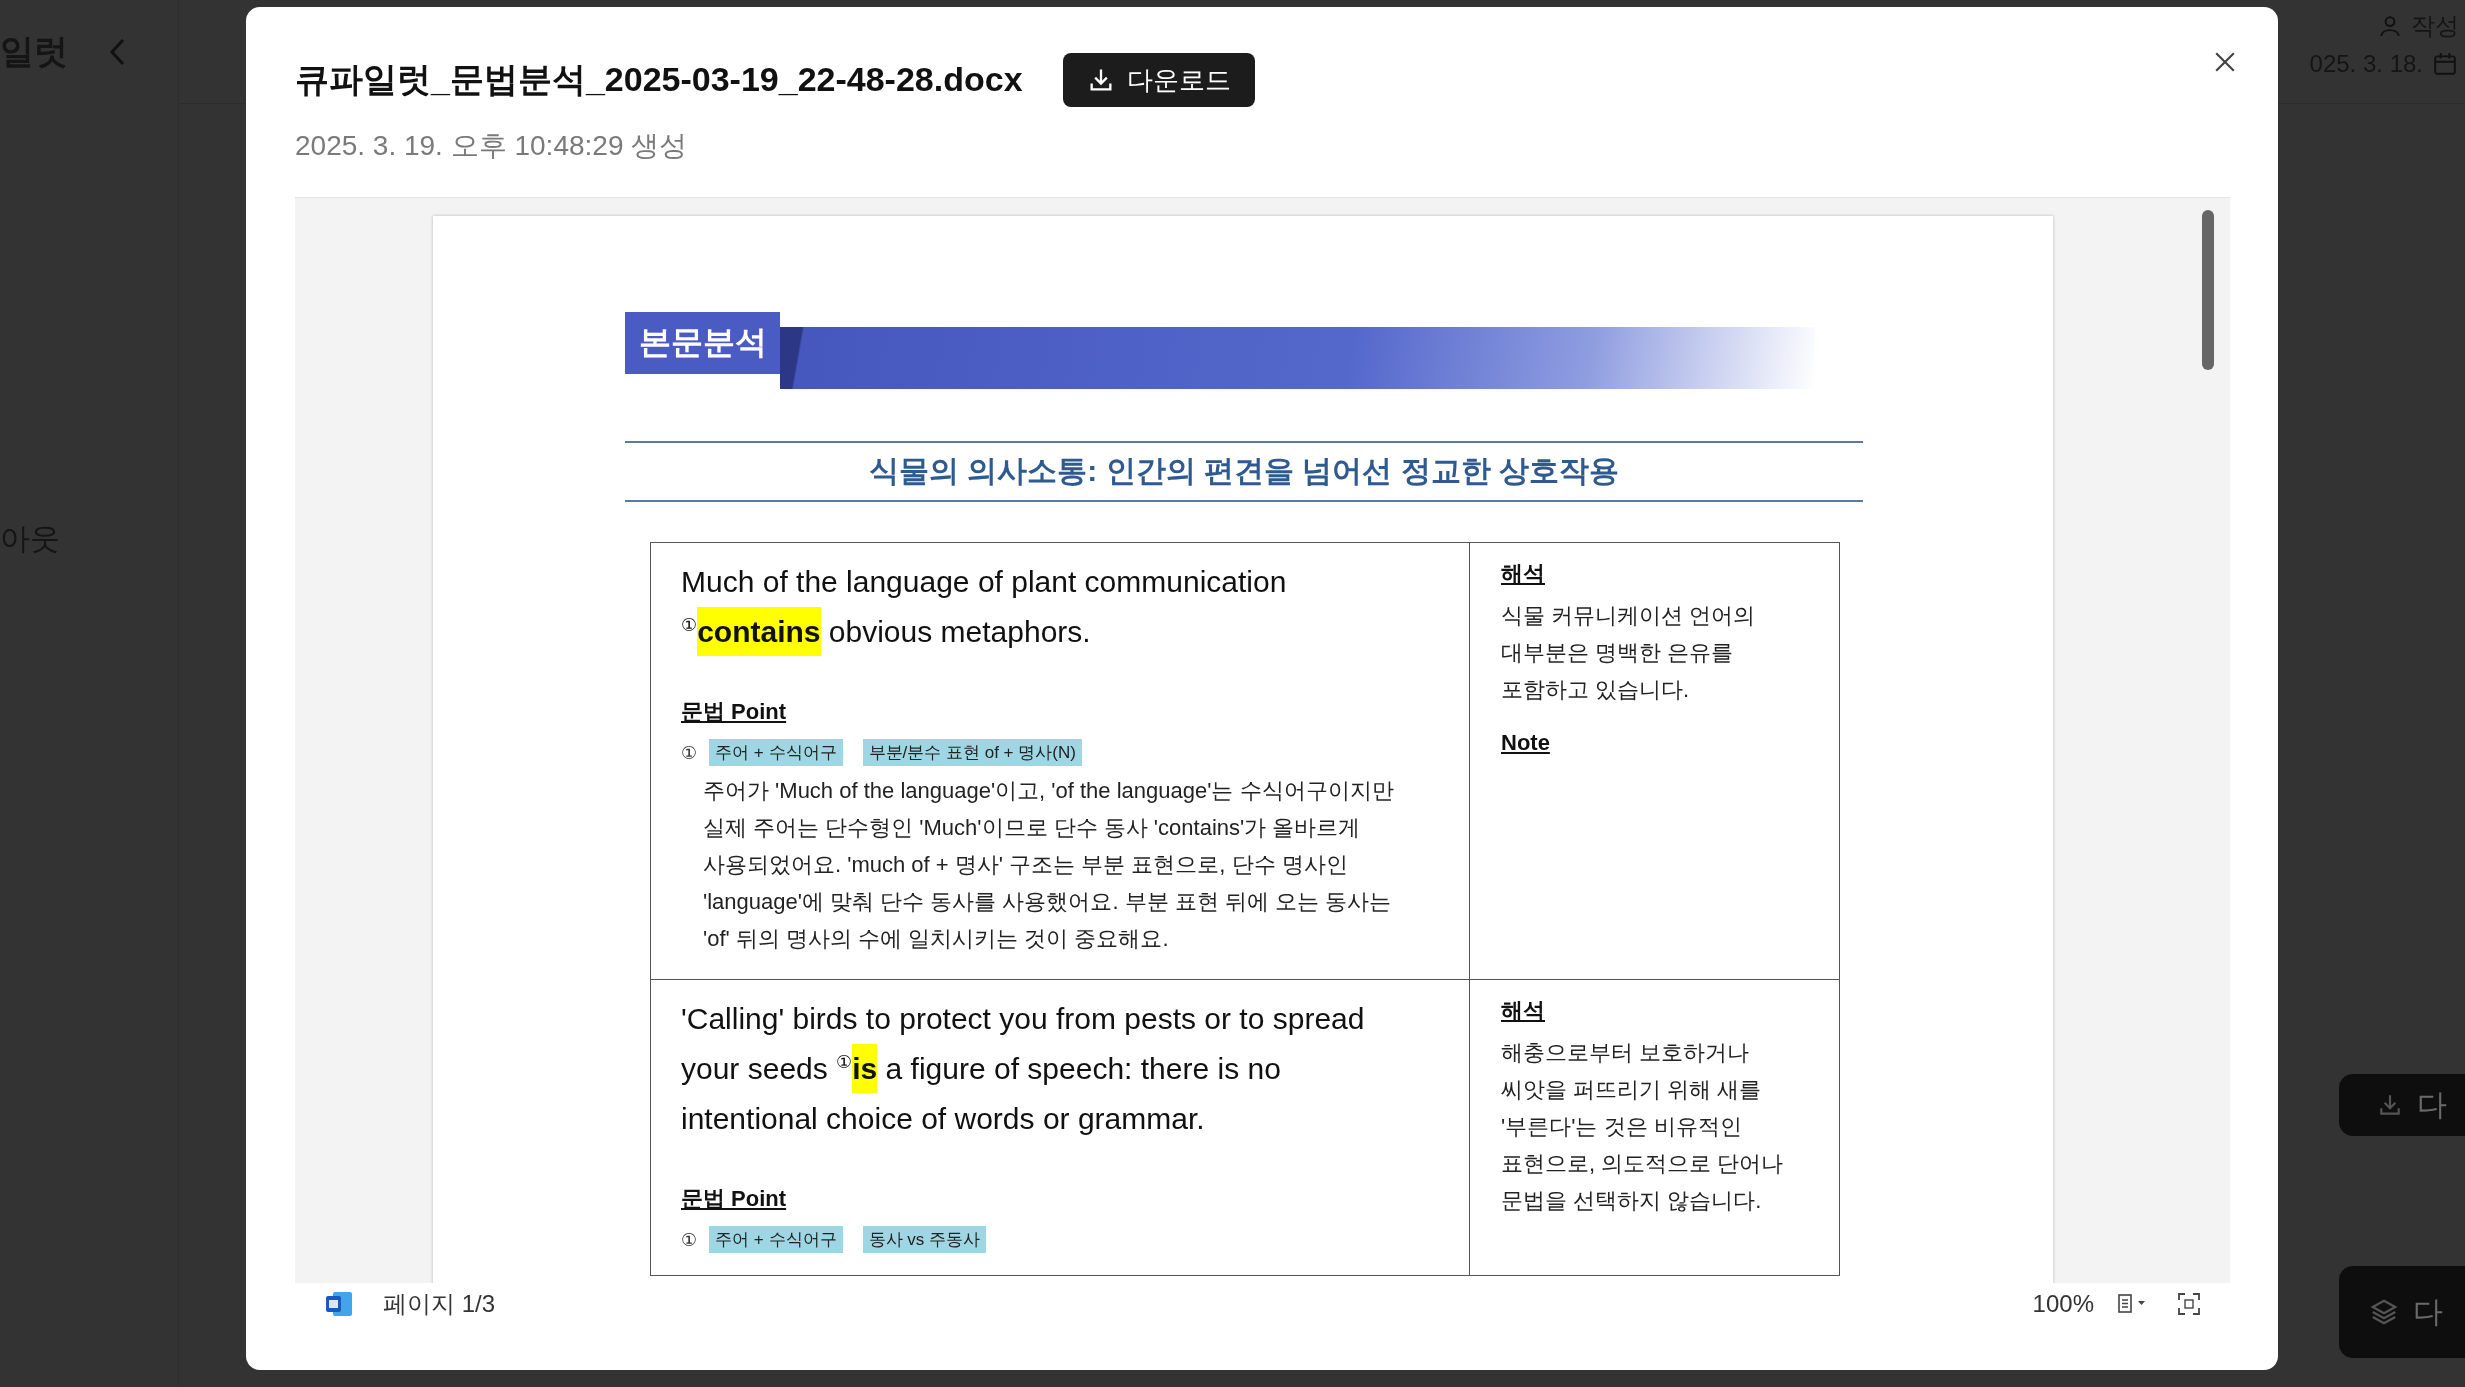 This screenshot has width=2465, height=1387. Describe the element at coordinates (2402, 1105) in the screenshot. I see `download-button: 다` at that location.